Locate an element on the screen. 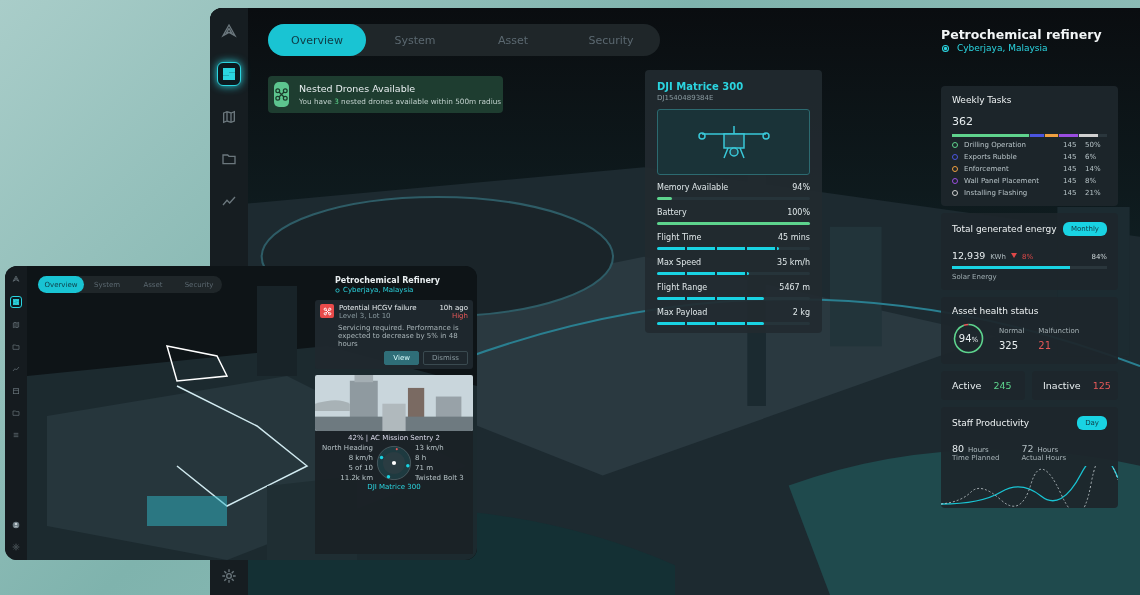 The height and width of the screenshot is (595, 1140). avatar-icon is located at coordinates (16, 525).